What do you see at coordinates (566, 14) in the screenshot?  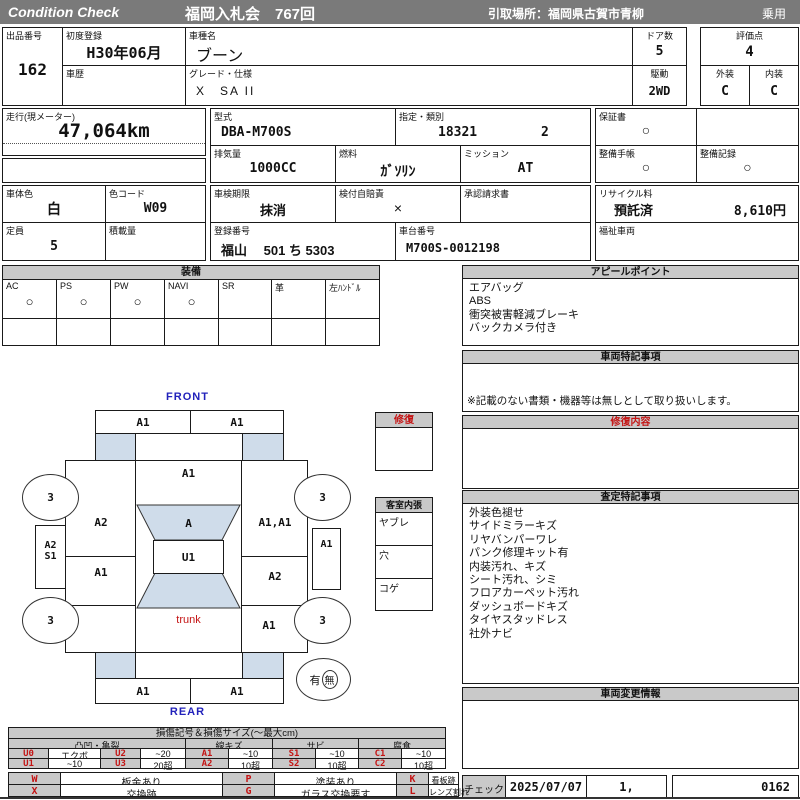 I see `pickup-location: 引取場所：福岡県古賀市青柳` at bounding box center [566, 14].